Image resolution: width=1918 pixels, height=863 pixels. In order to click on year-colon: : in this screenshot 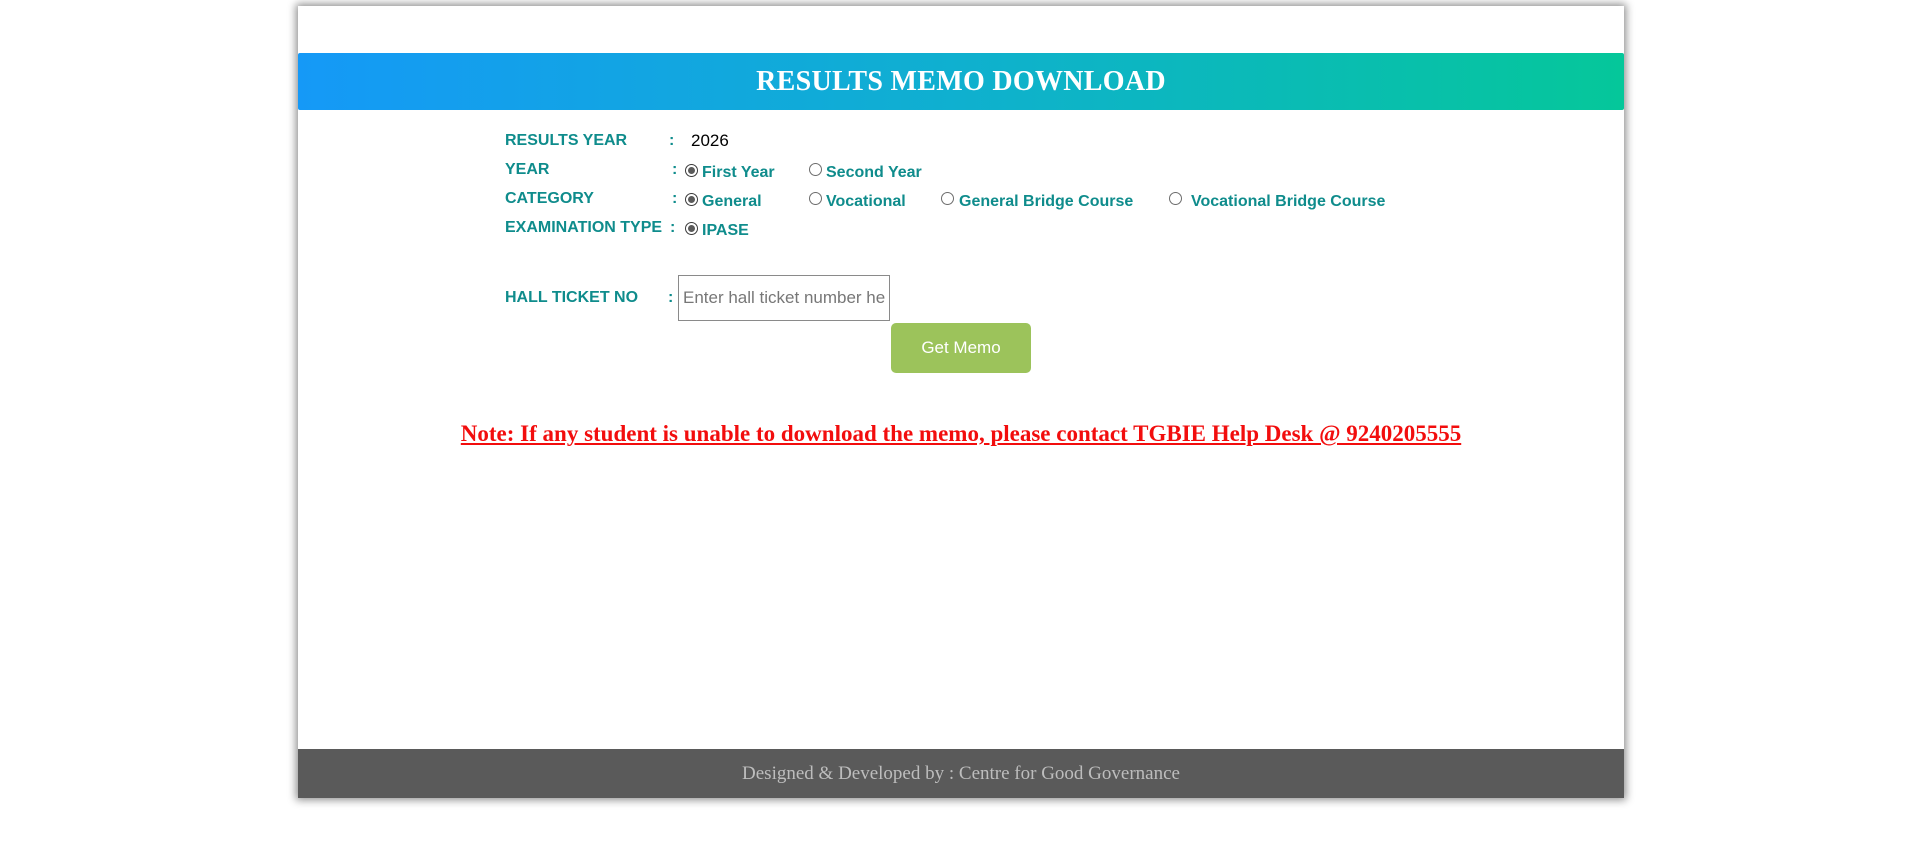, I will do `click(675, 169)`.